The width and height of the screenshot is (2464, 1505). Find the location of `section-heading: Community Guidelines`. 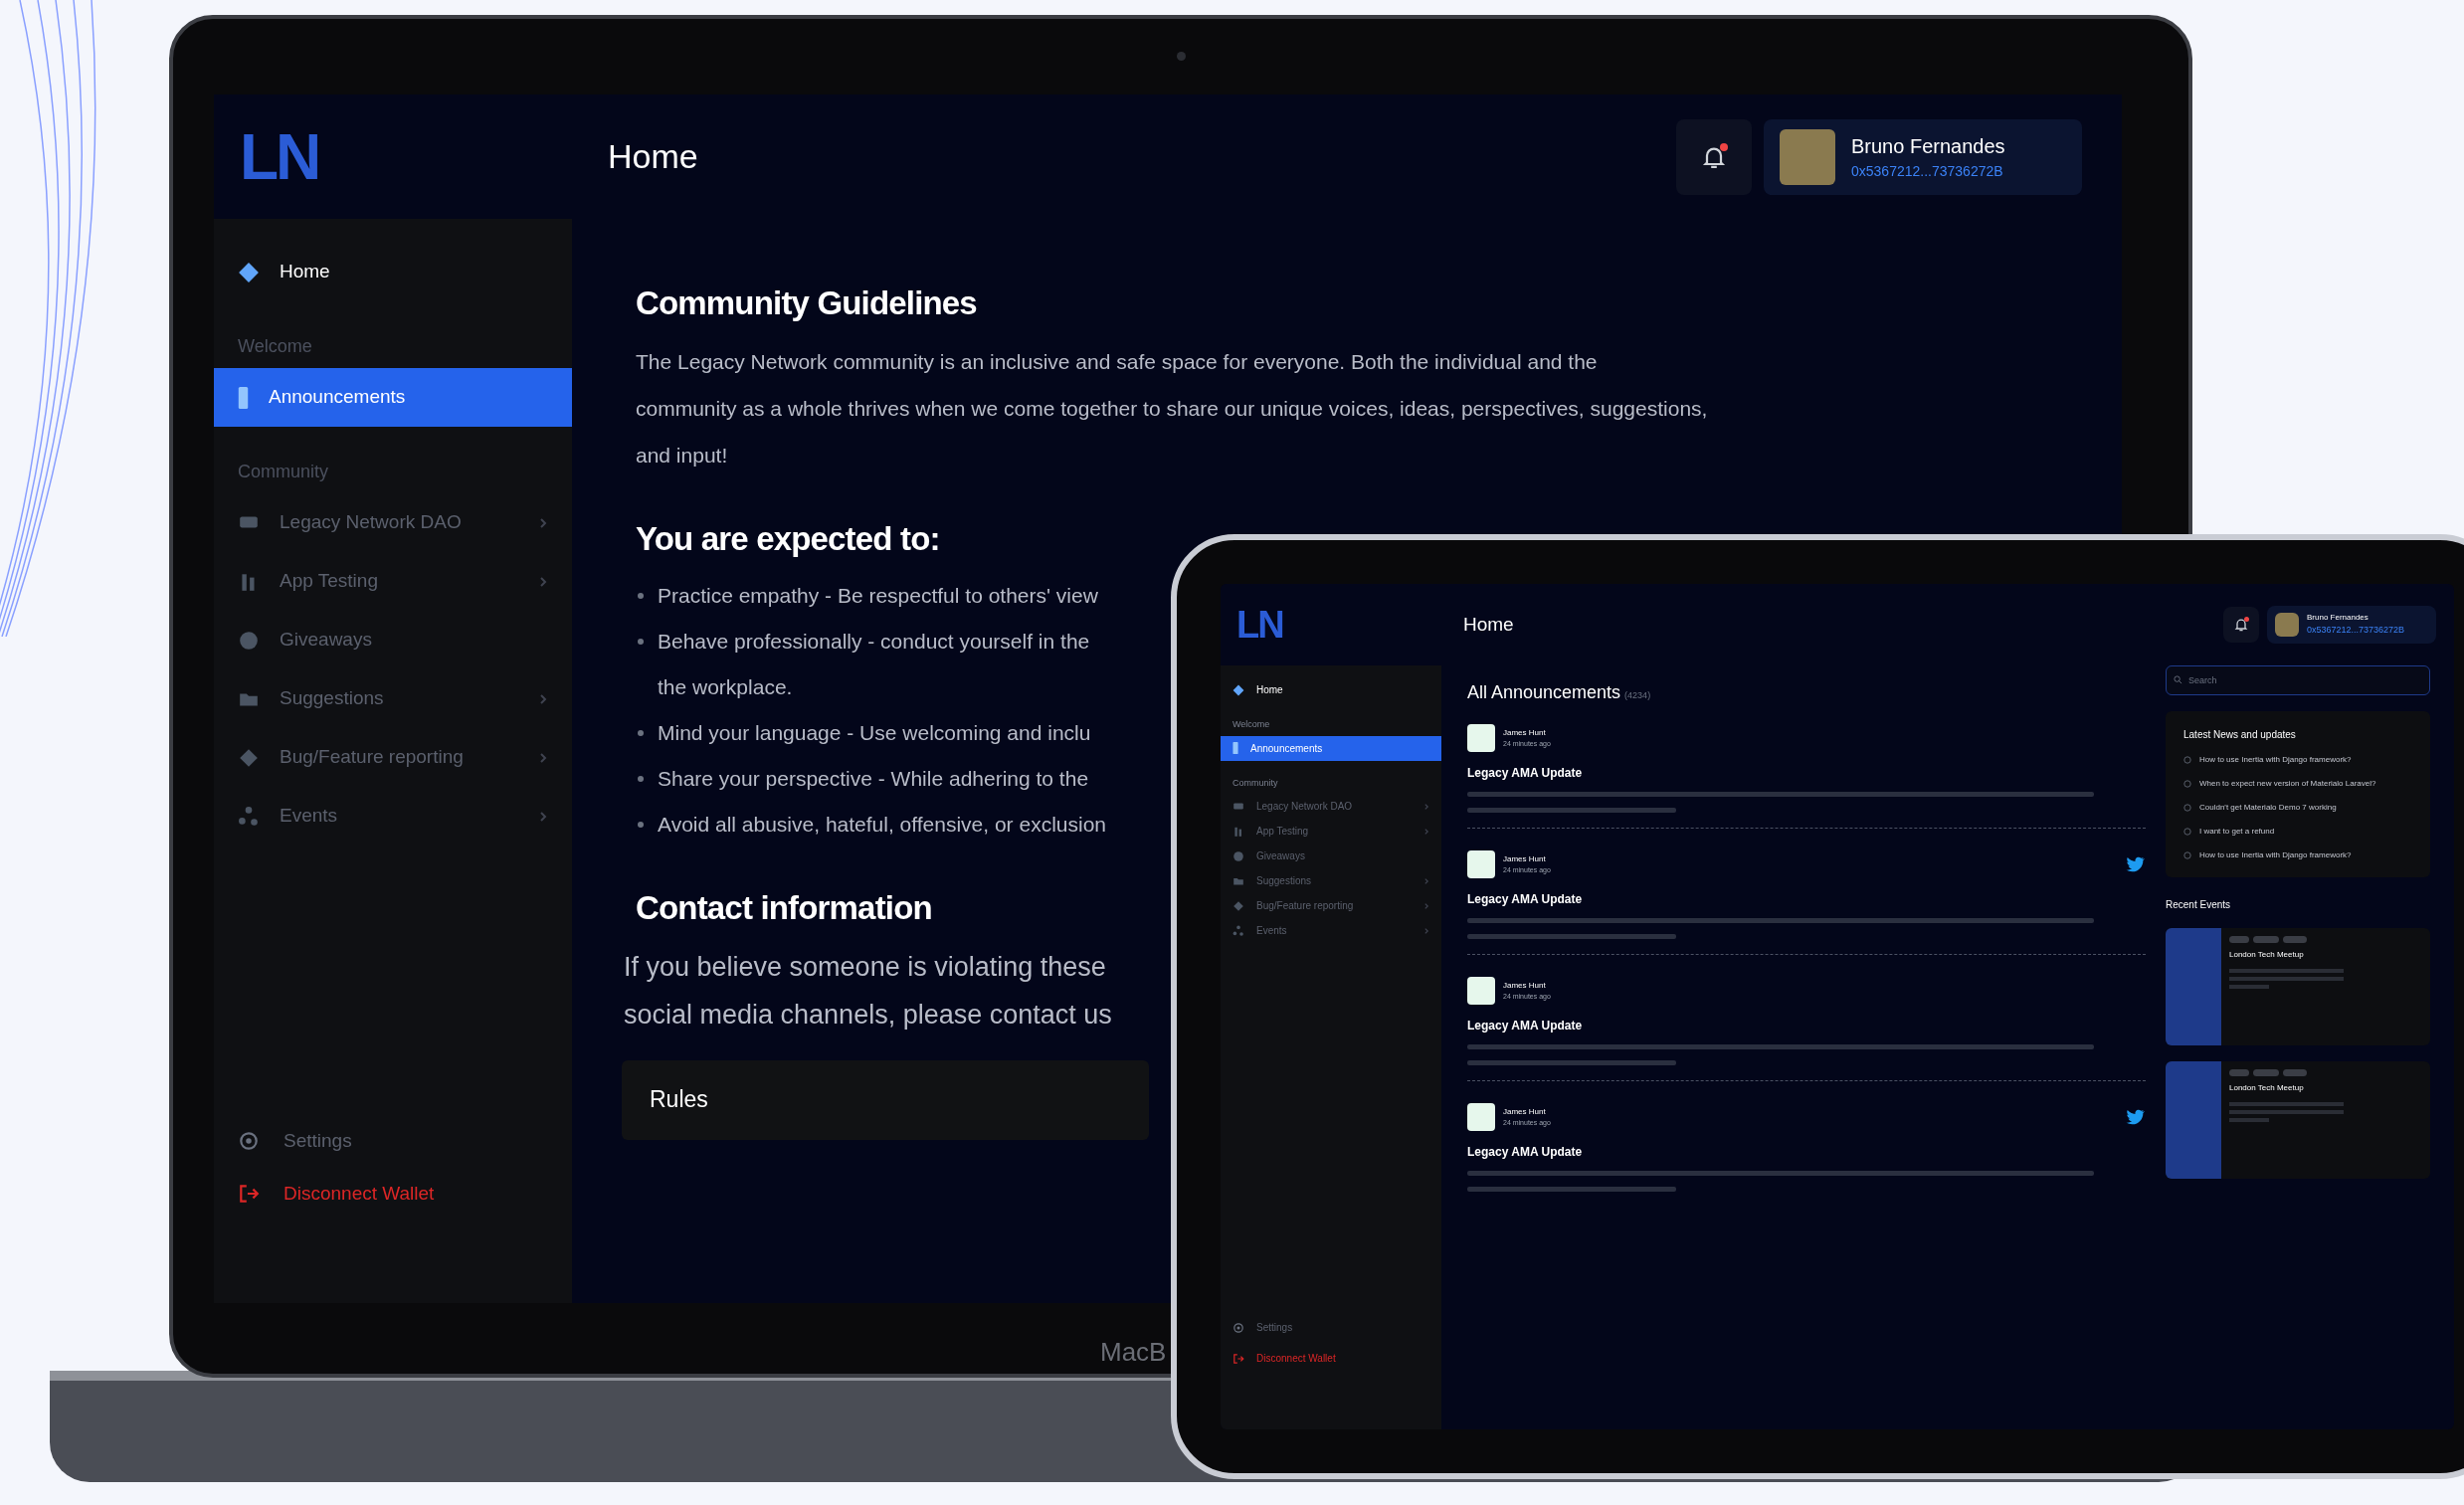

section-heading: Community Guidelines is located at coordinates (806, 303).